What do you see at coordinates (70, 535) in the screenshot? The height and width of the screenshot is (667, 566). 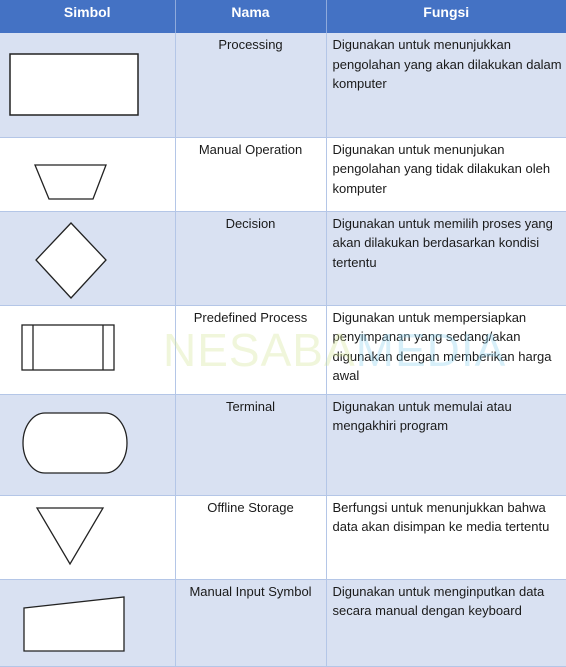 I see `offline-storage-triangle-icon` at bounding box center [70, 535].